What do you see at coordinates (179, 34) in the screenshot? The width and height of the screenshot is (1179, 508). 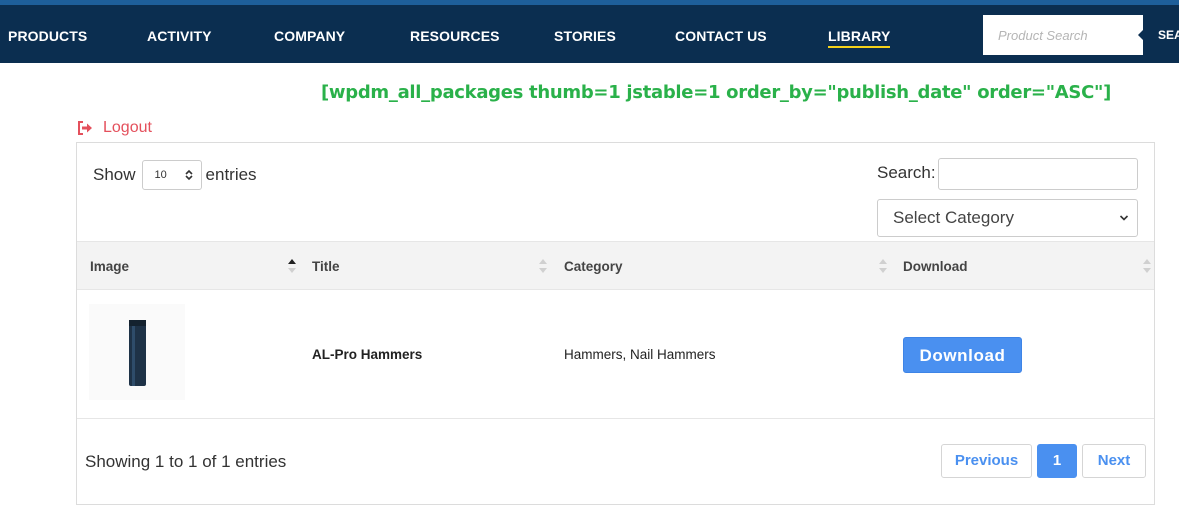 I see `nav-activity: ACTIVITY` at bounding box center [179, 34].